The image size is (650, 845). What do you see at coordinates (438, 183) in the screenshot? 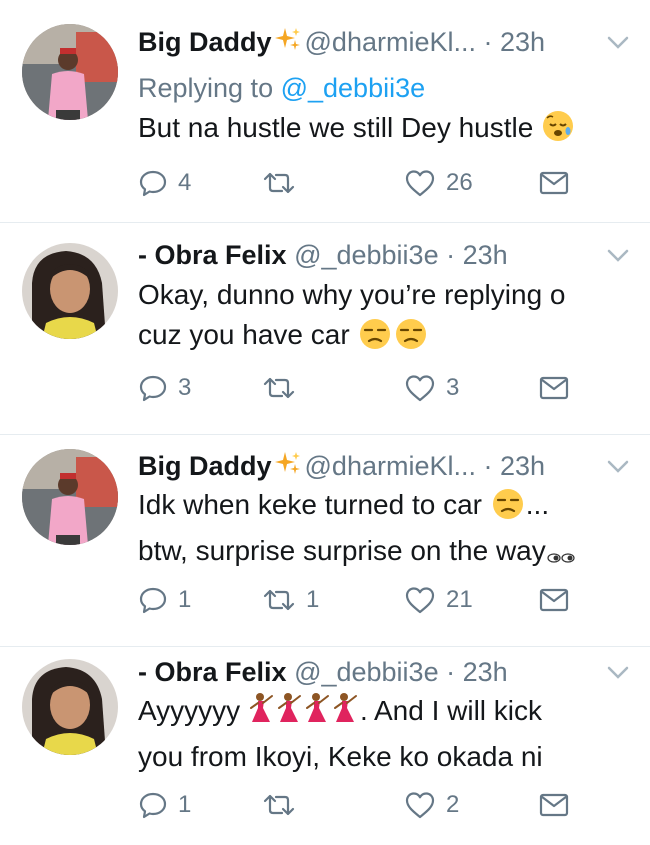
I see `like-button: 26` at bounding box center [438, 183].